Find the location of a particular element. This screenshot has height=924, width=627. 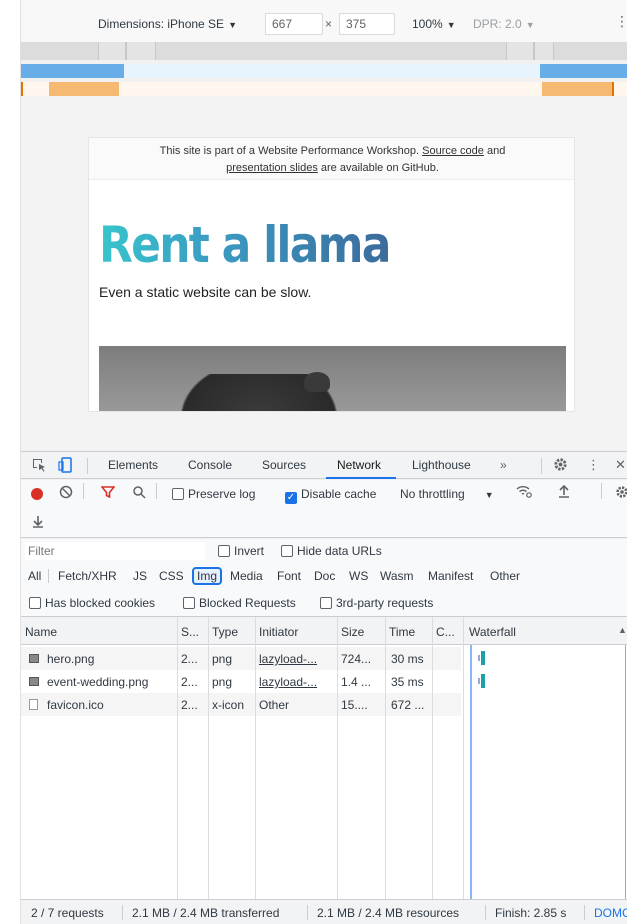

request-name: event-wedding.png is located at coordinates (97, 682).